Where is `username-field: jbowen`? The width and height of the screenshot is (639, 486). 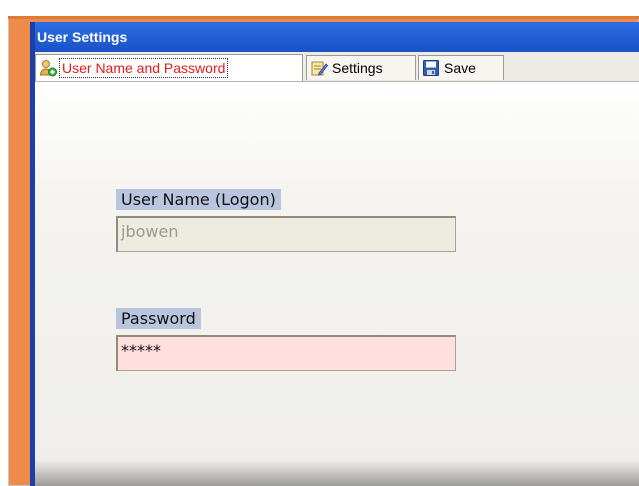 username-field: jbowen is located at coordinates (286, 234).